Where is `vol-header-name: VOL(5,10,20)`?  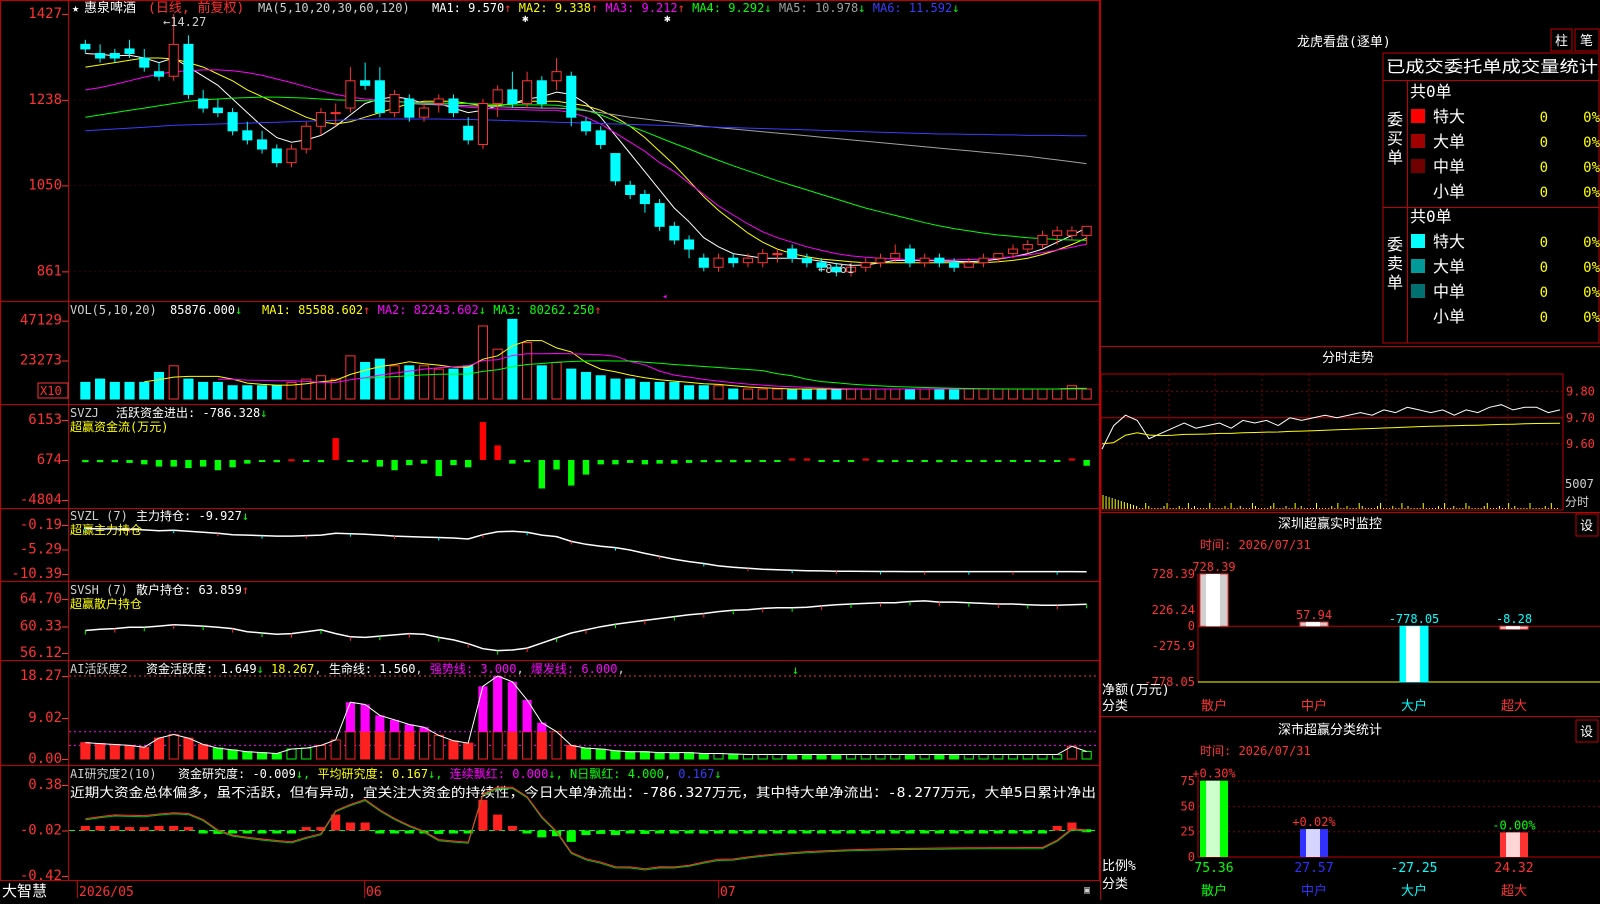
vol-header-name: VOL(5,10,20) is located at coordinates (113, 310).